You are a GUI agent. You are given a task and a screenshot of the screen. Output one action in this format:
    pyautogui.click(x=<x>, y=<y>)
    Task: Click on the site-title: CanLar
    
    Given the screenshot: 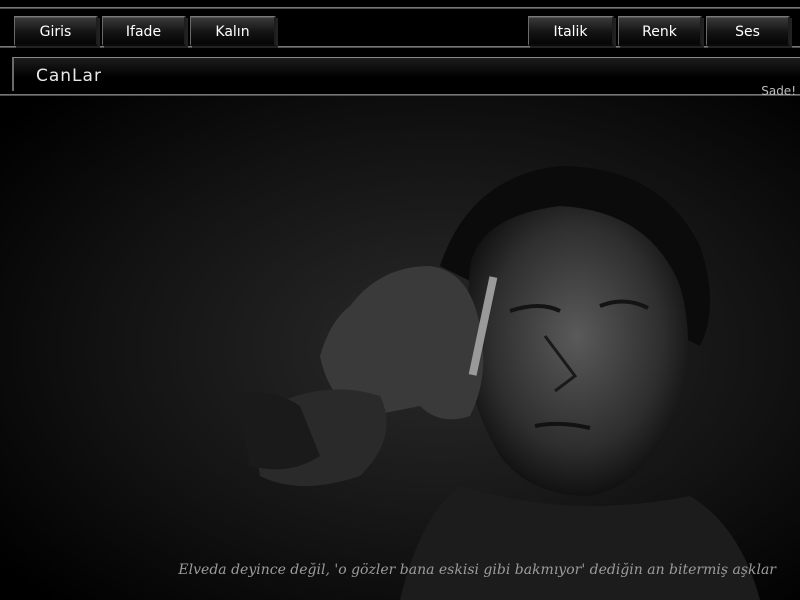 What is the action you would take?
    pyautogui.click(x=69, y=76)
    